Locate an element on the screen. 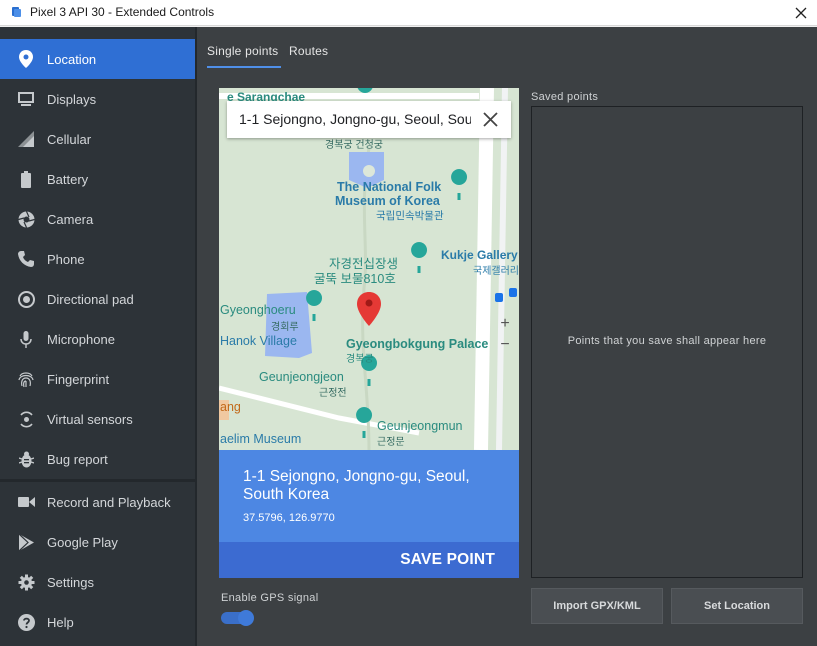 Image resolution: width=817 pixels, height=646 pixels. sidebar-item-fingerprint: Fingerprint is located at coordinates (97, 379).